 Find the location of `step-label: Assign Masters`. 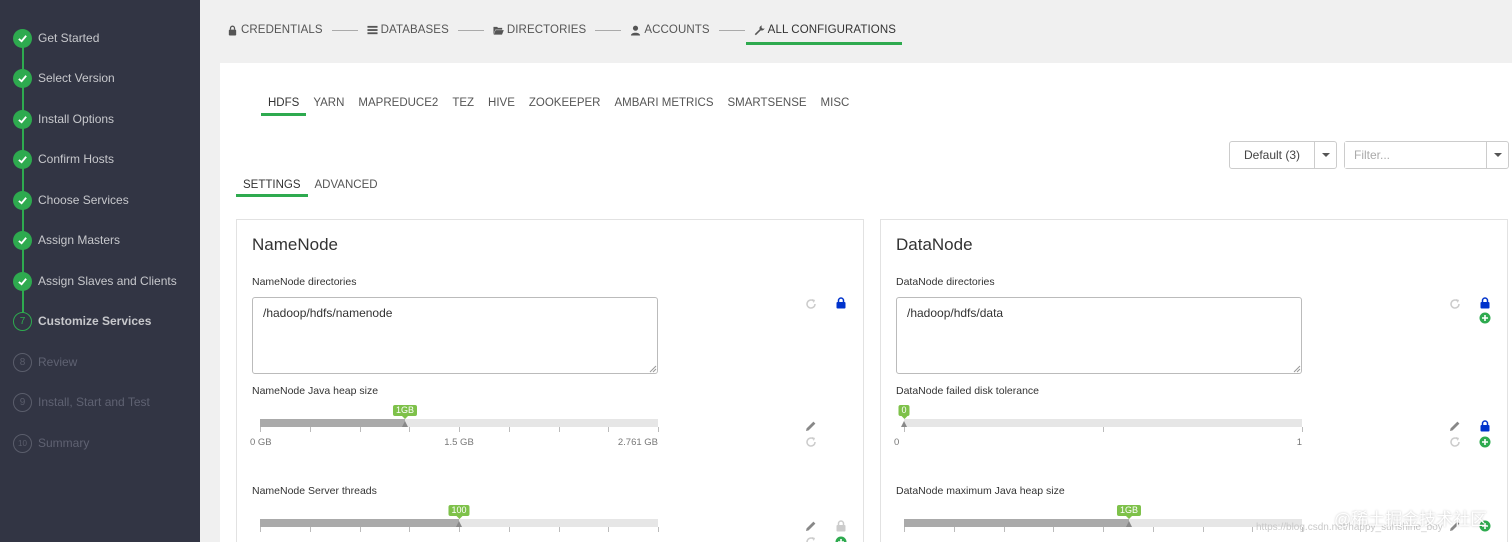

step-label: Assign Masters is located at coordinates (79, 240).